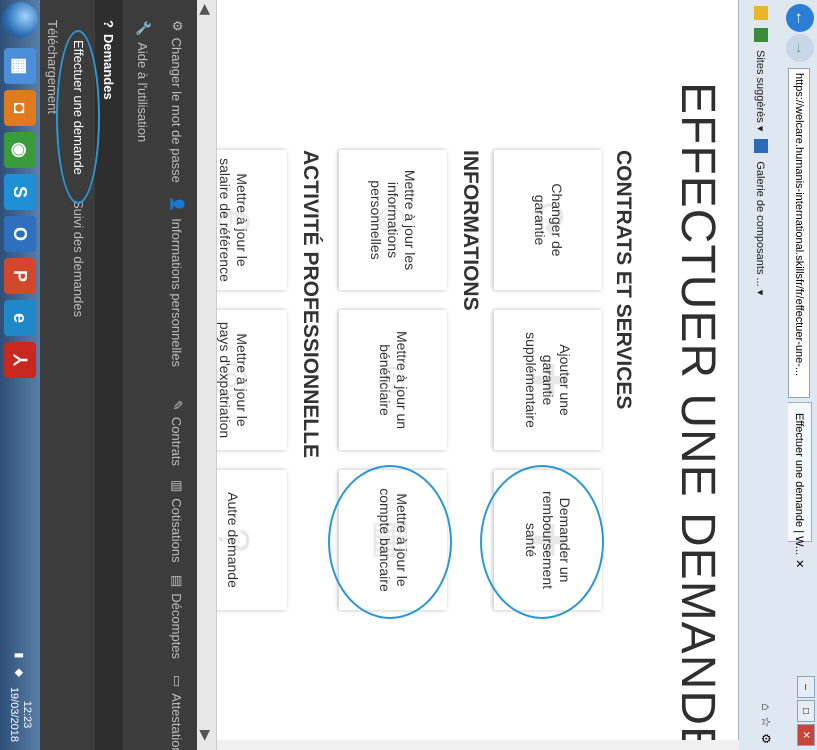 The width and height of the screenshot is (817, 750). What do you see at coordinates (79, 258) in the screenshot?
I see `sidebar-sub-suivi-demandes: Suivi des demandes` at bounding box center [79, 258].